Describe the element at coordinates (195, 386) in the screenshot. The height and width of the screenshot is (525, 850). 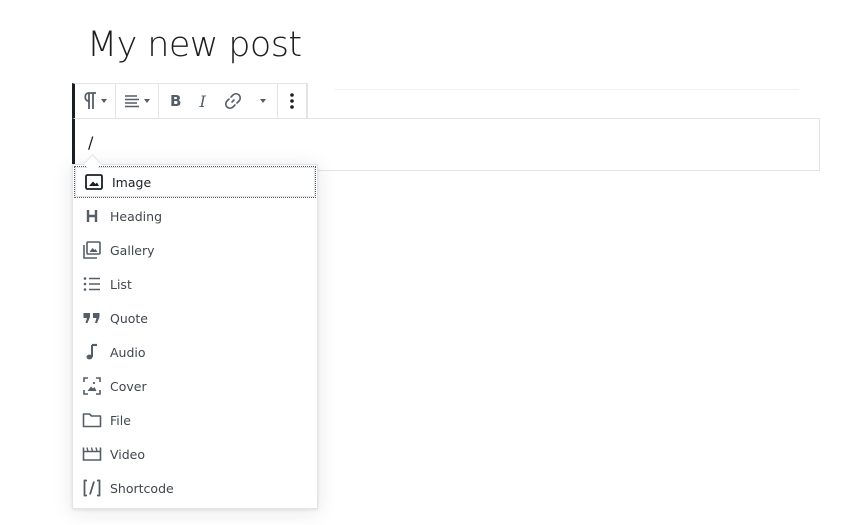
I see `menu-item-cover: Cover` at that location.